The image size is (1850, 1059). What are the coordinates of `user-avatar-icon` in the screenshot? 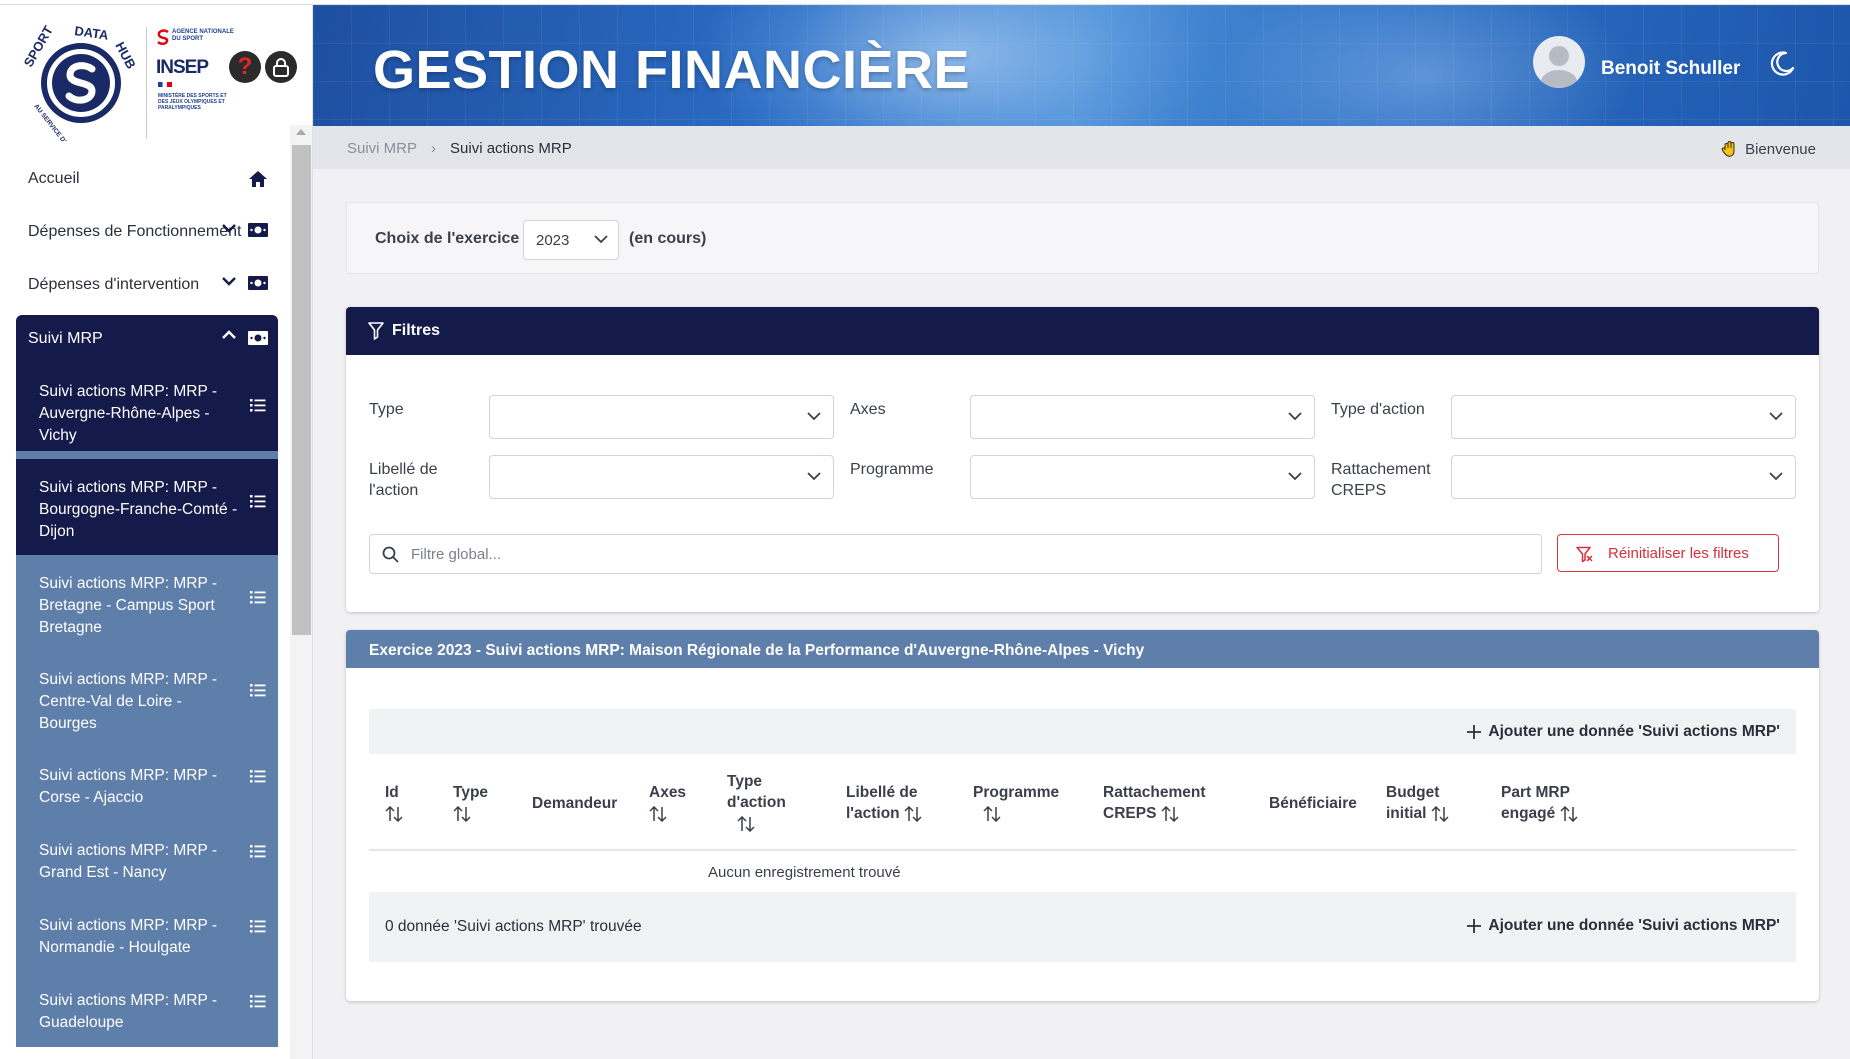 It's located at (1559, 67).